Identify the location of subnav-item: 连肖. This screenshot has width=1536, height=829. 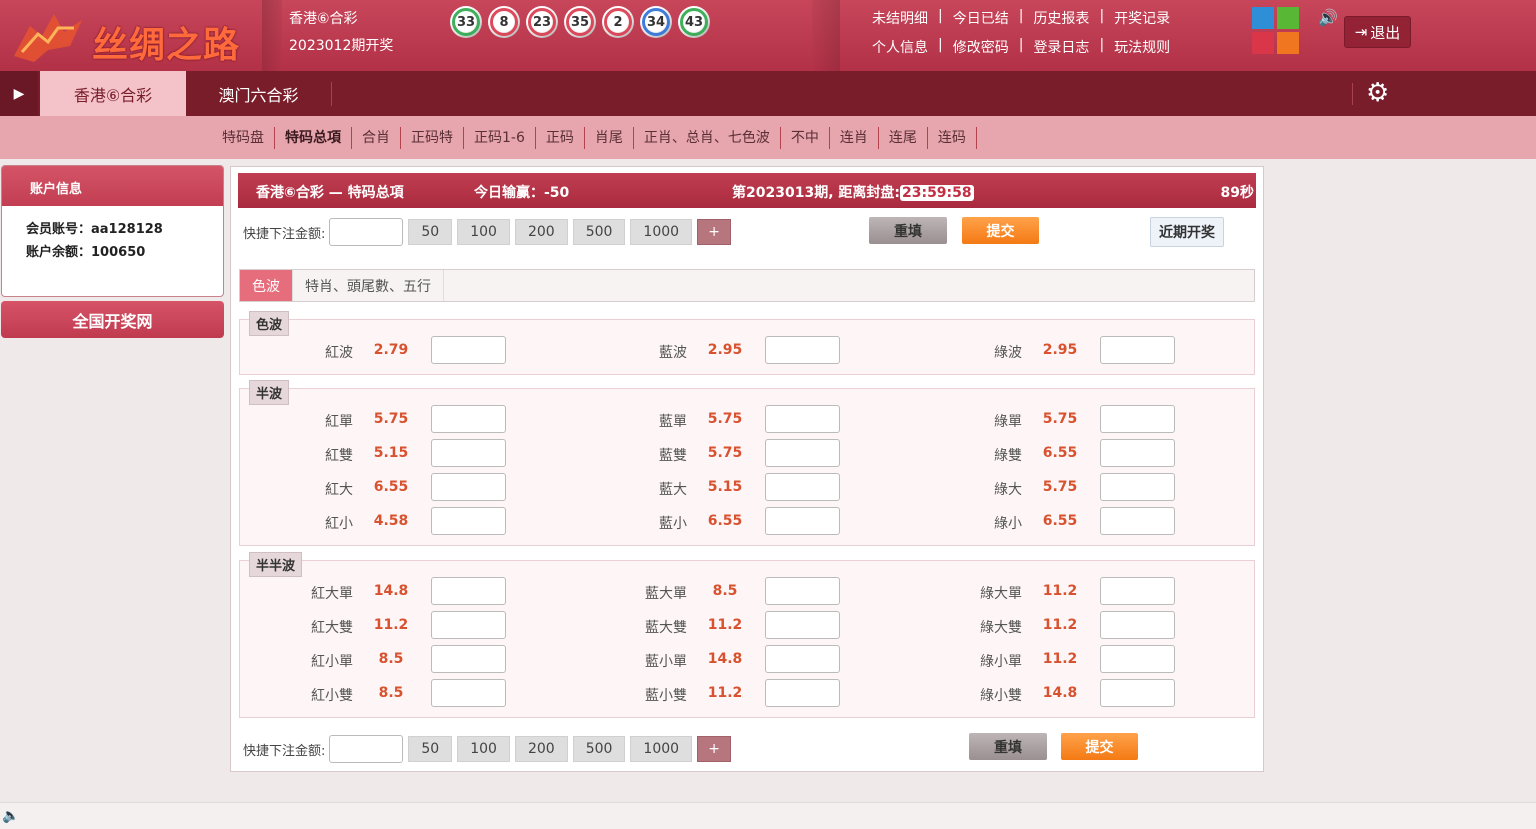
(854, 138).